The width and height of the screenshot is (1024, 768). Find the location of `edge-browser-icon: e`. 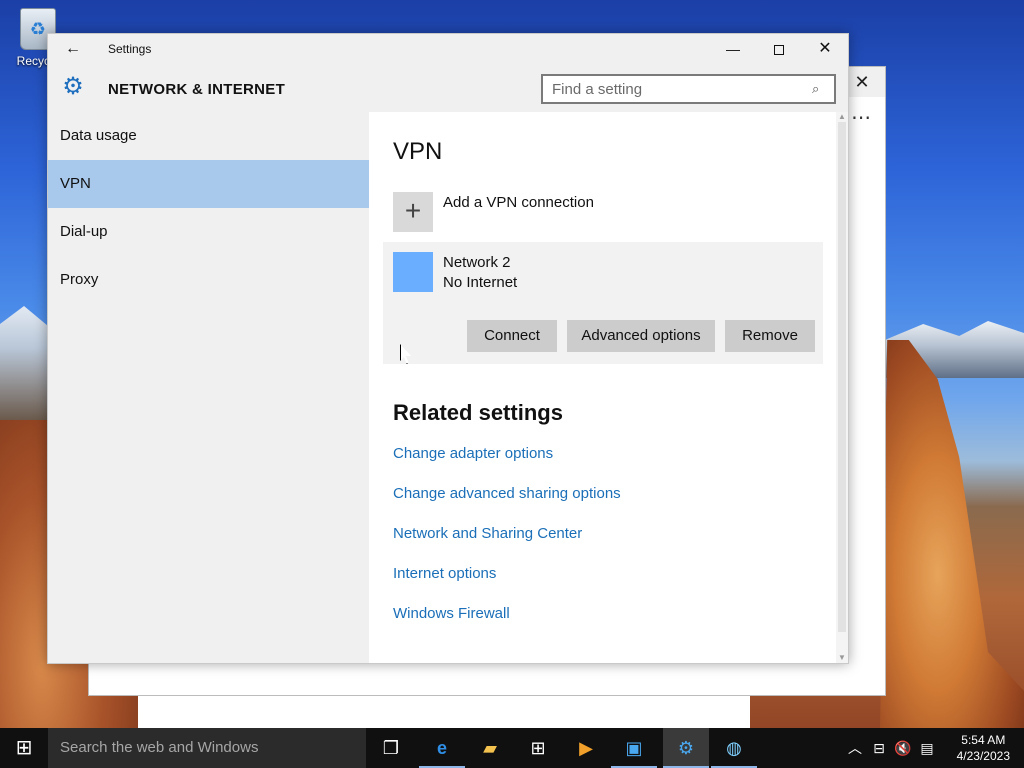

edge-browser-icon: e is located at coordinates (442, 748).